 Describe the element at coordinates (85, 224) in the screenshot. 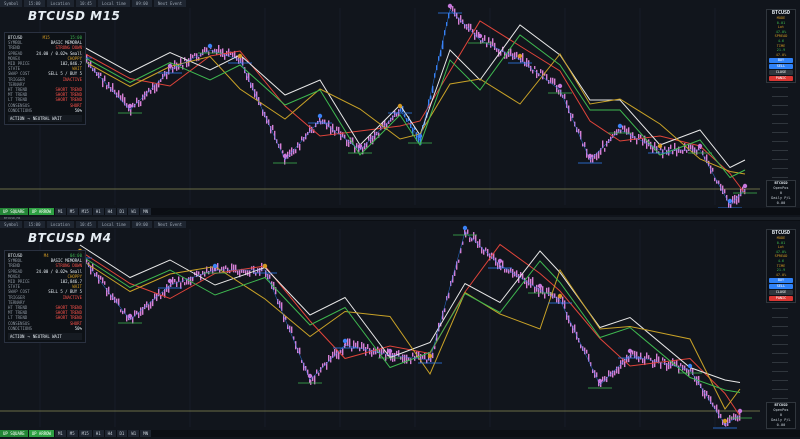

I see `strip-item: 10:45` at that location.